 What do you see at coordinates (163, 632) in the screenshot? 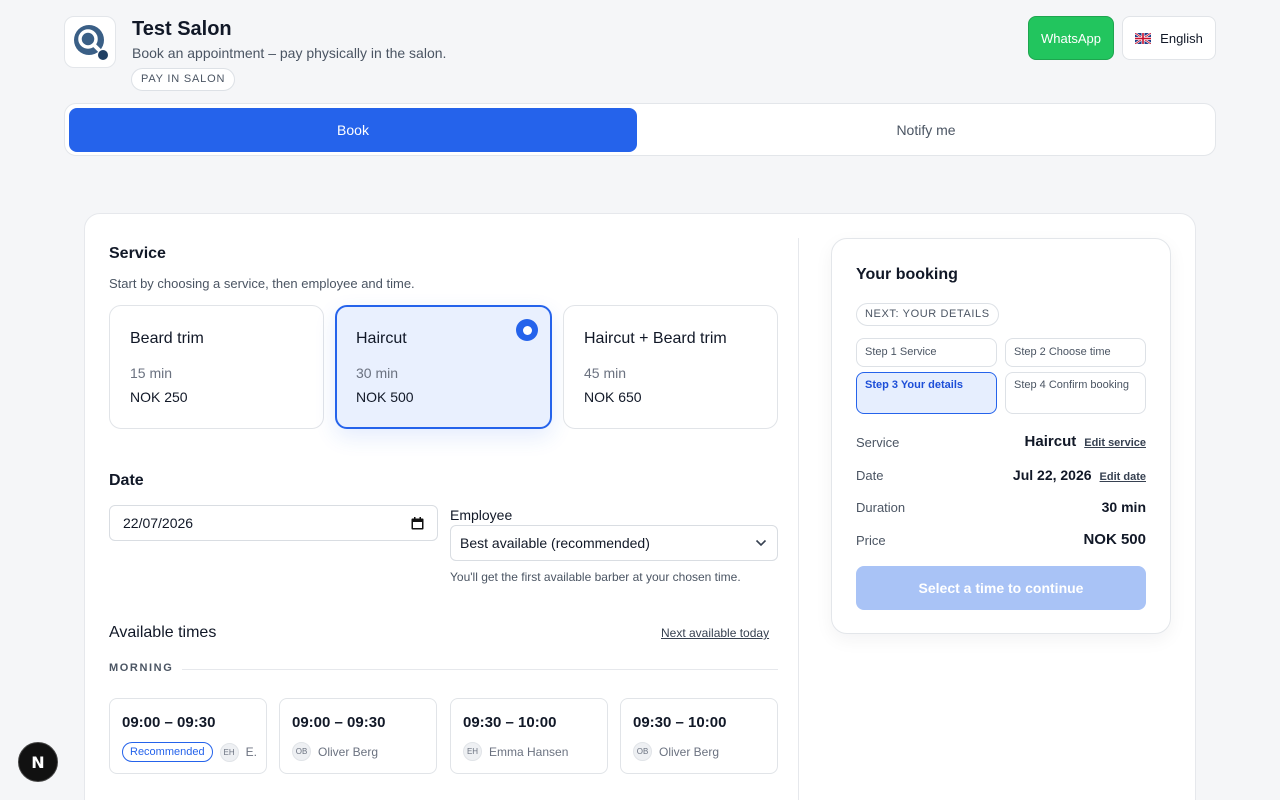
I see `available-times-title: Available times` at bounding box center [163, 632].